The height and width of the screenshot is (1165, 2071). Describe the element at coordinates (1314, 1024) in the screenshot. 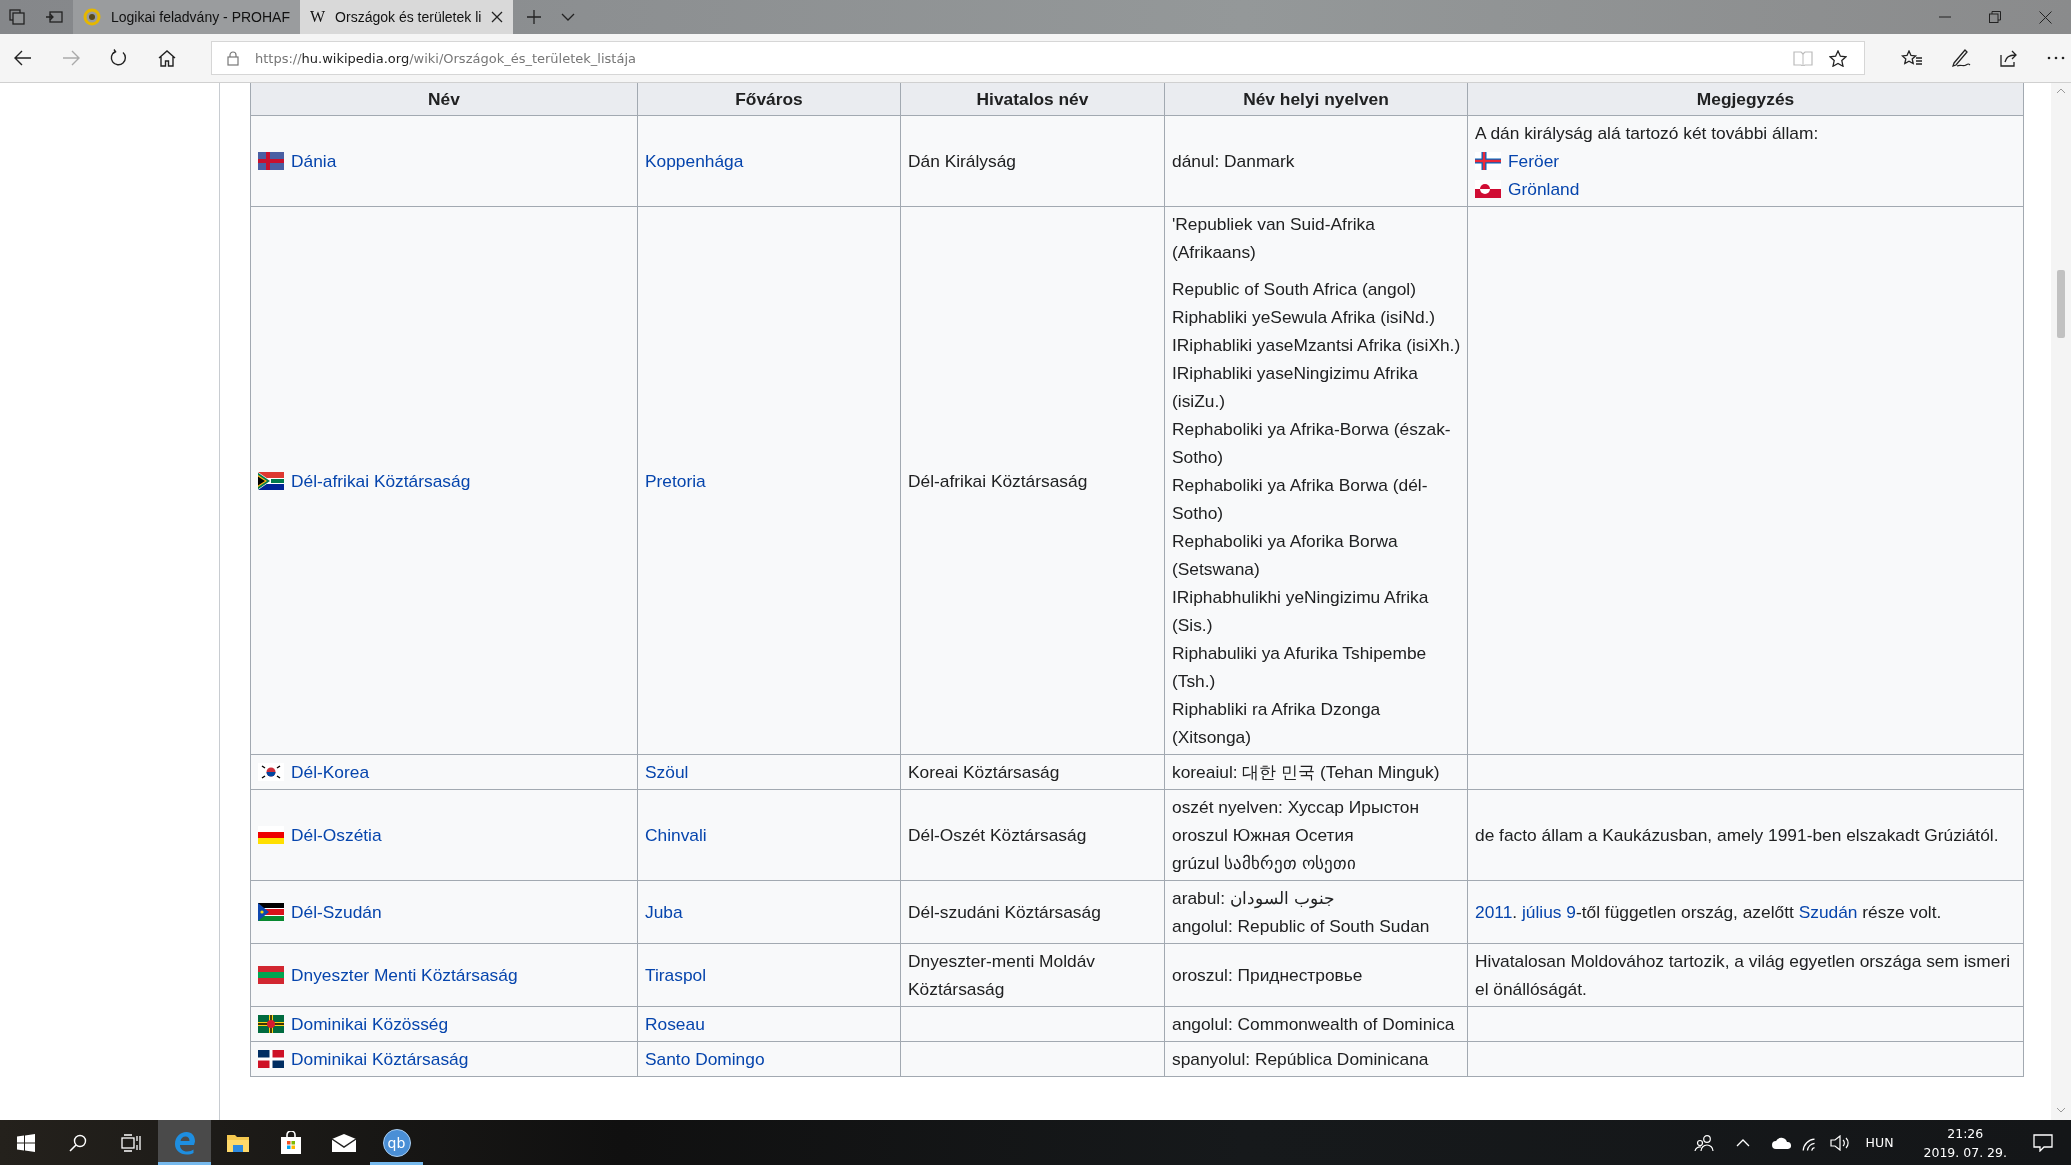

I see `native-name-line: angolul: Commonwealth of Dominica` at that location.